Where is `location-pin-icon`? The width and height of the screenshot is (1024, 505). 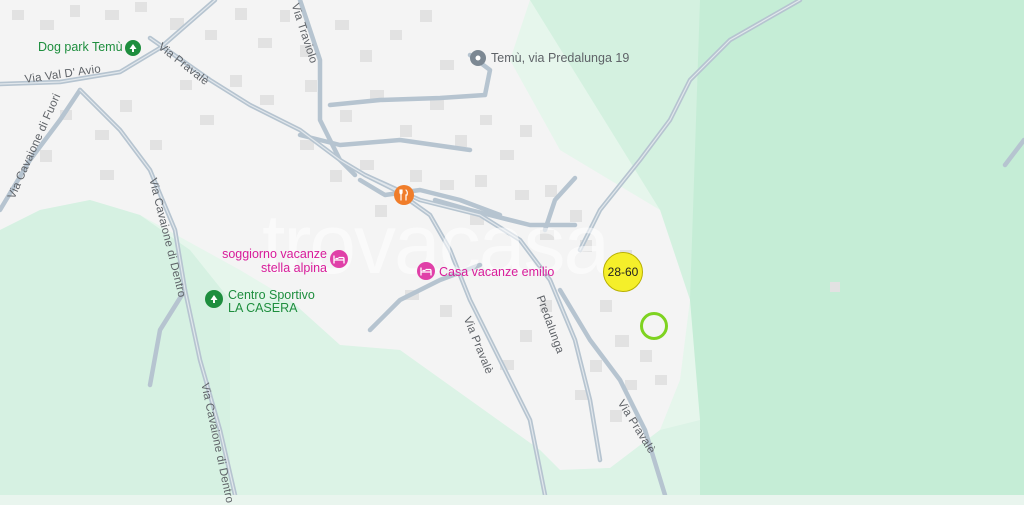 location-pin-icon is located at coordinates (478, 58).